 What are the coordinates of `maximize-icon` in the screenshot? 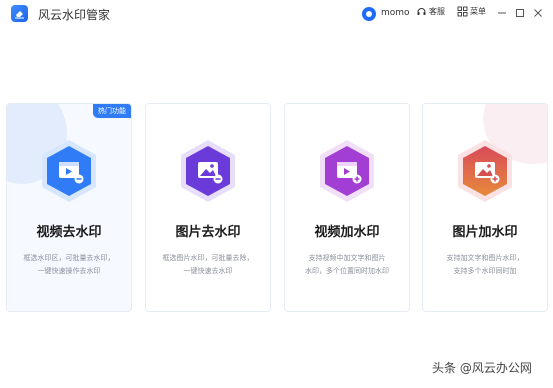 It's located at (520, 13).